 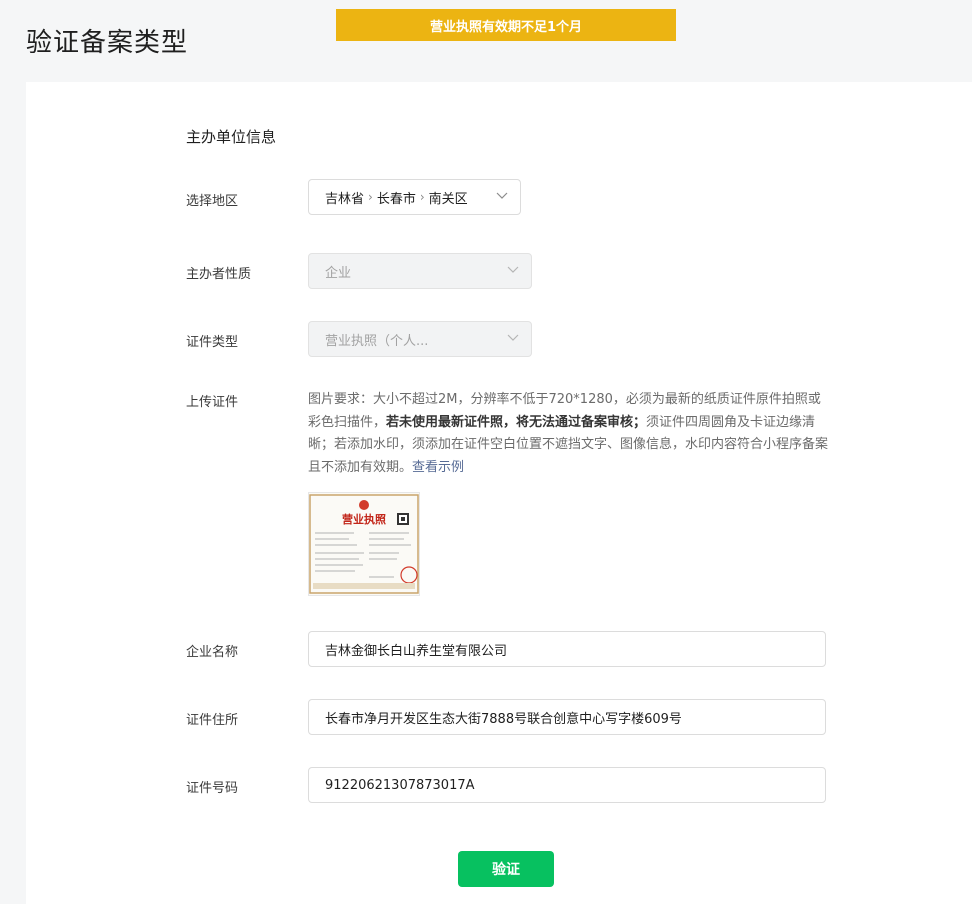 What do you see at coordinates (219, 274) in the screenshot?
I see `organizer-type-label: 主办者性质` at bounding box center [219, 274].